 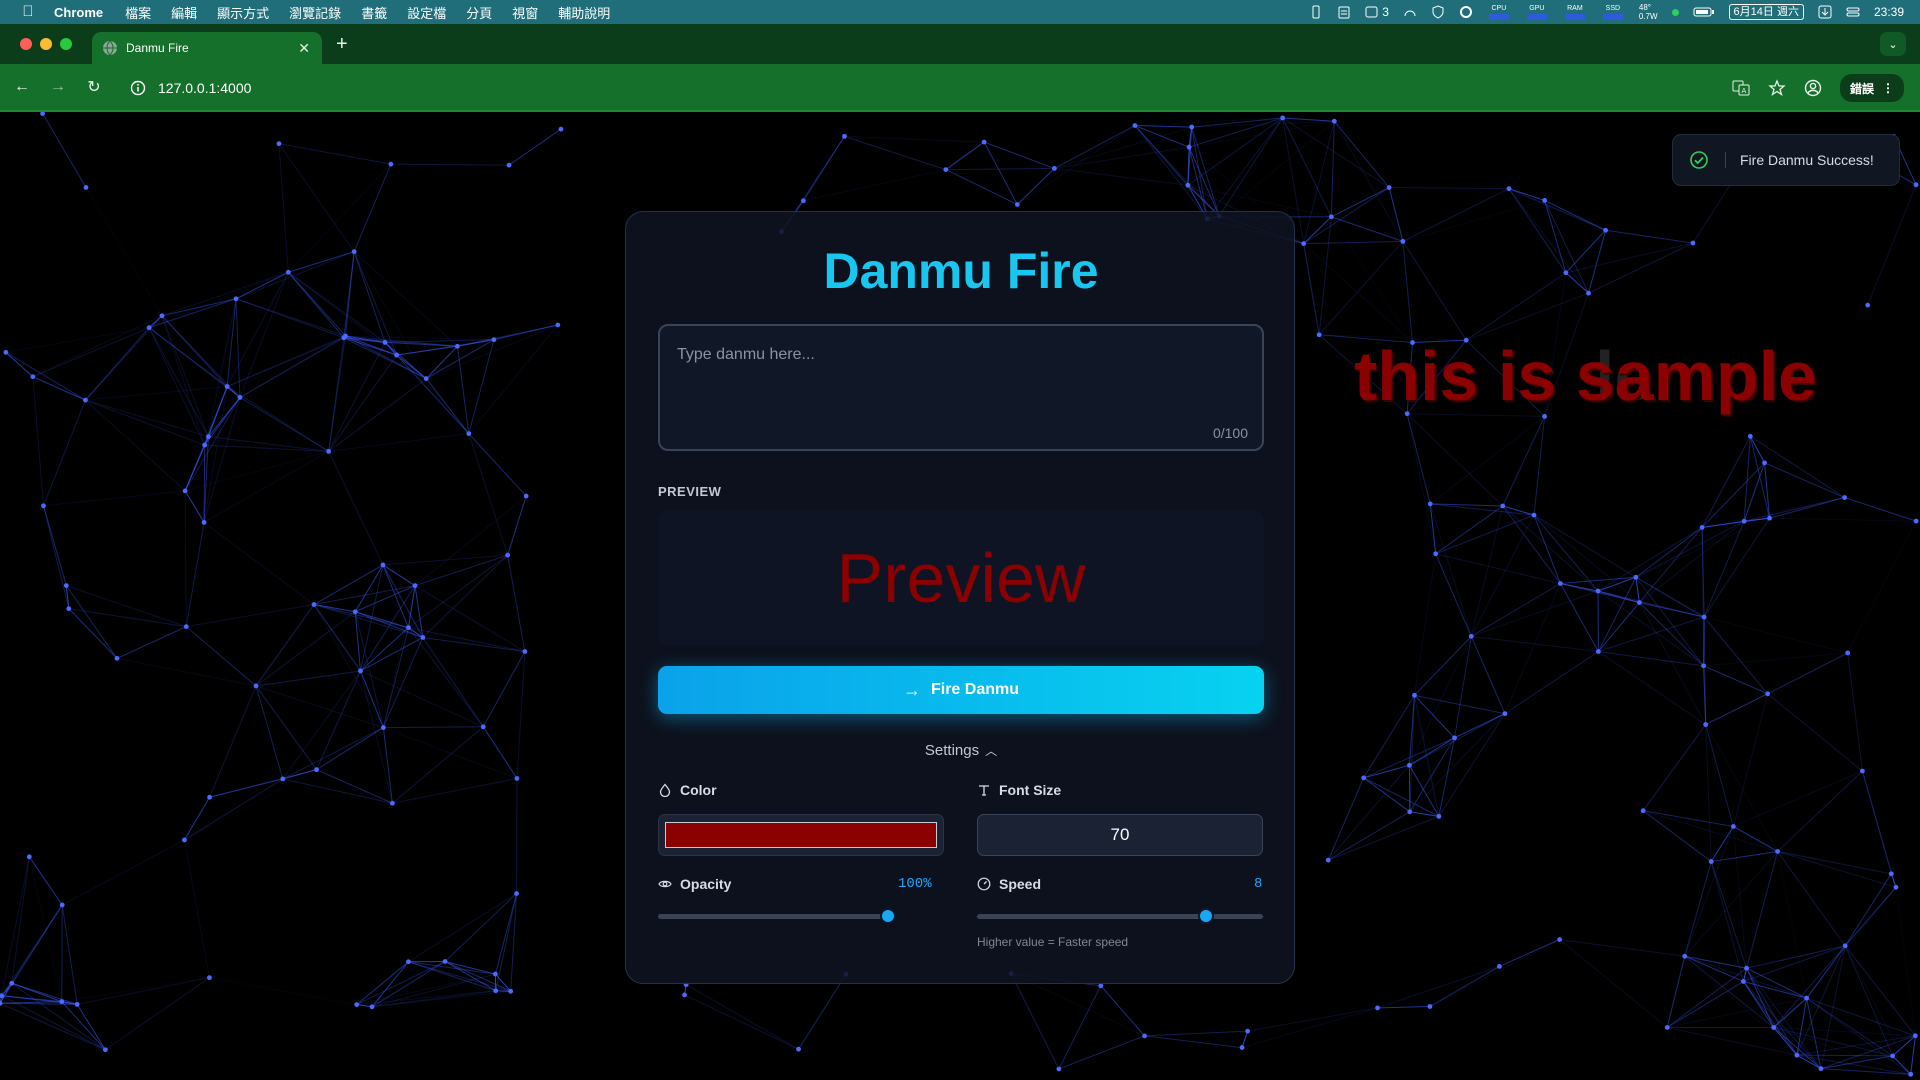 I want to click on clock: 23:39, so click(x=1889, y=12).